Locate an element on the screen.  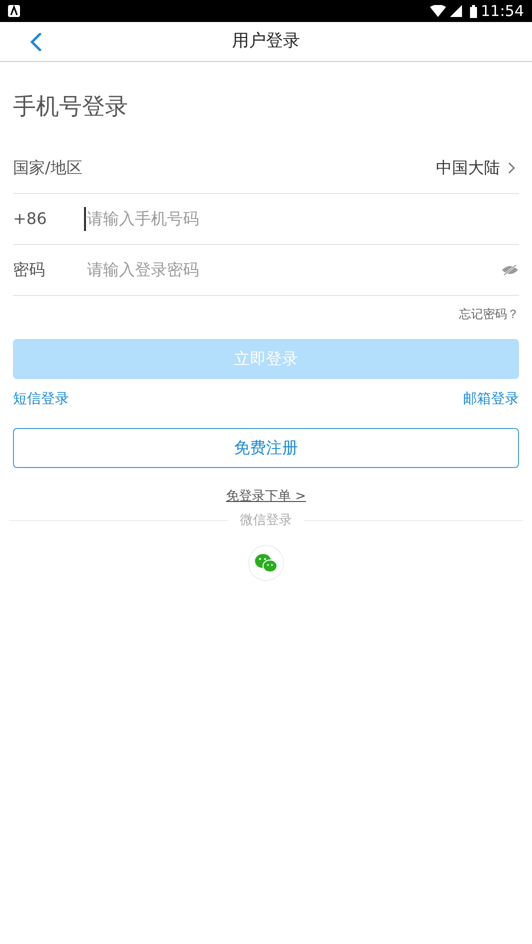
alternative-login-link: 邮箱登录 is located at coordinates (491, 399).